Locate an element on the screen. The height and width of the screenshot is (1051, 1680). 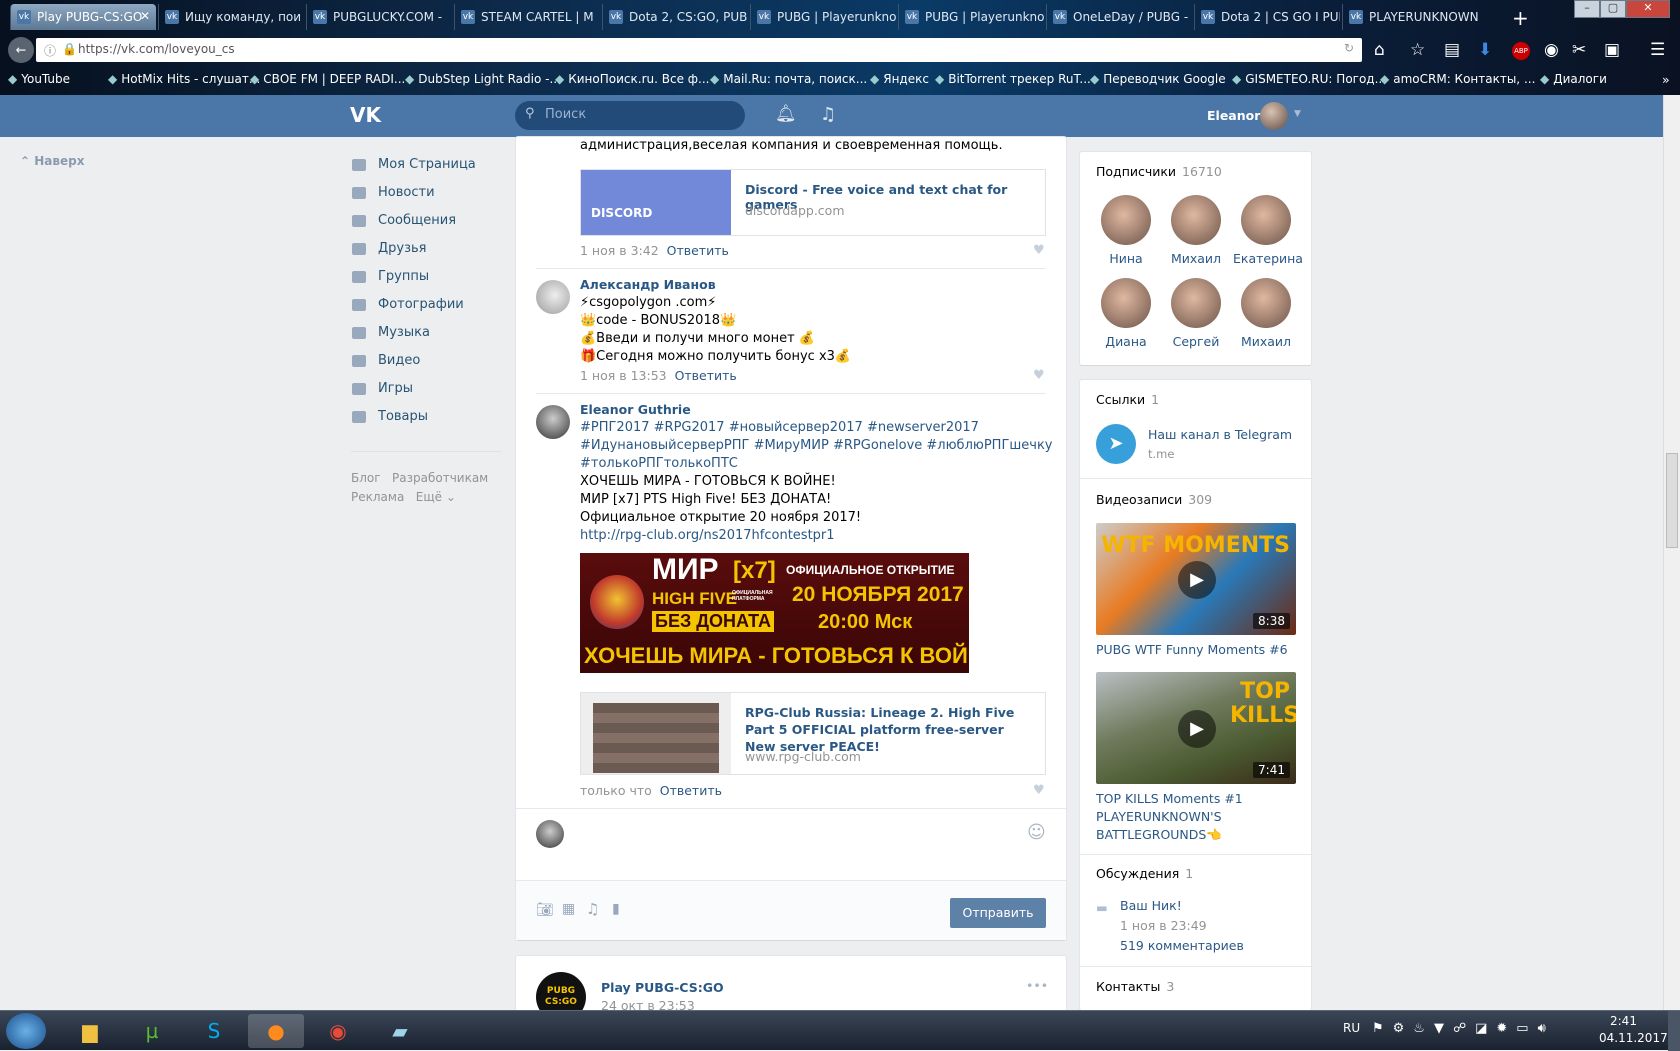
back-button: ← is located at coordinates (21, 50).